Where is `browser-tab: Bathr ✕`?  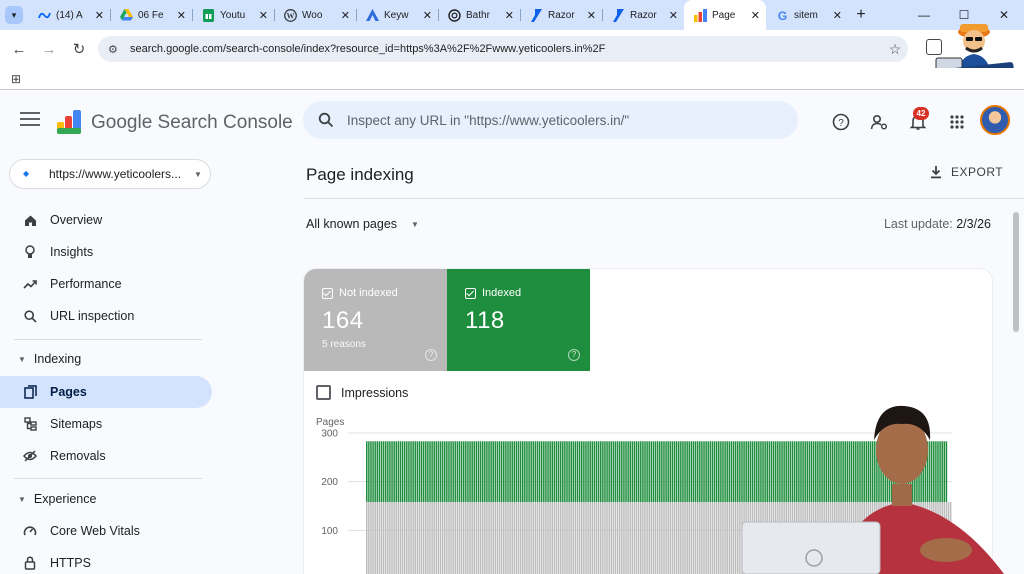
browser-tab: Bathr ✕ is located at coordinates (479, 15).